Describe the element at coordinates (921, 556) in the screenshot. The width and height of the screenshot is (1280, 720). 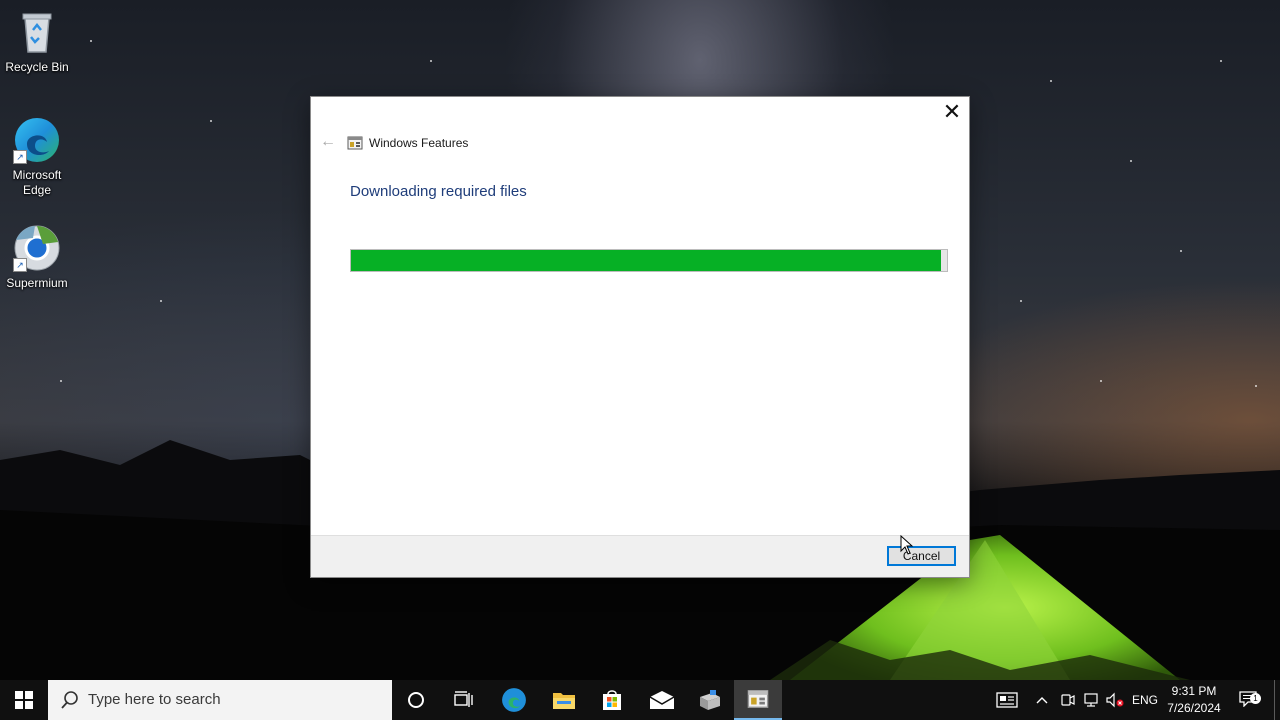
I see `cancel-button: Cancel` at that location.